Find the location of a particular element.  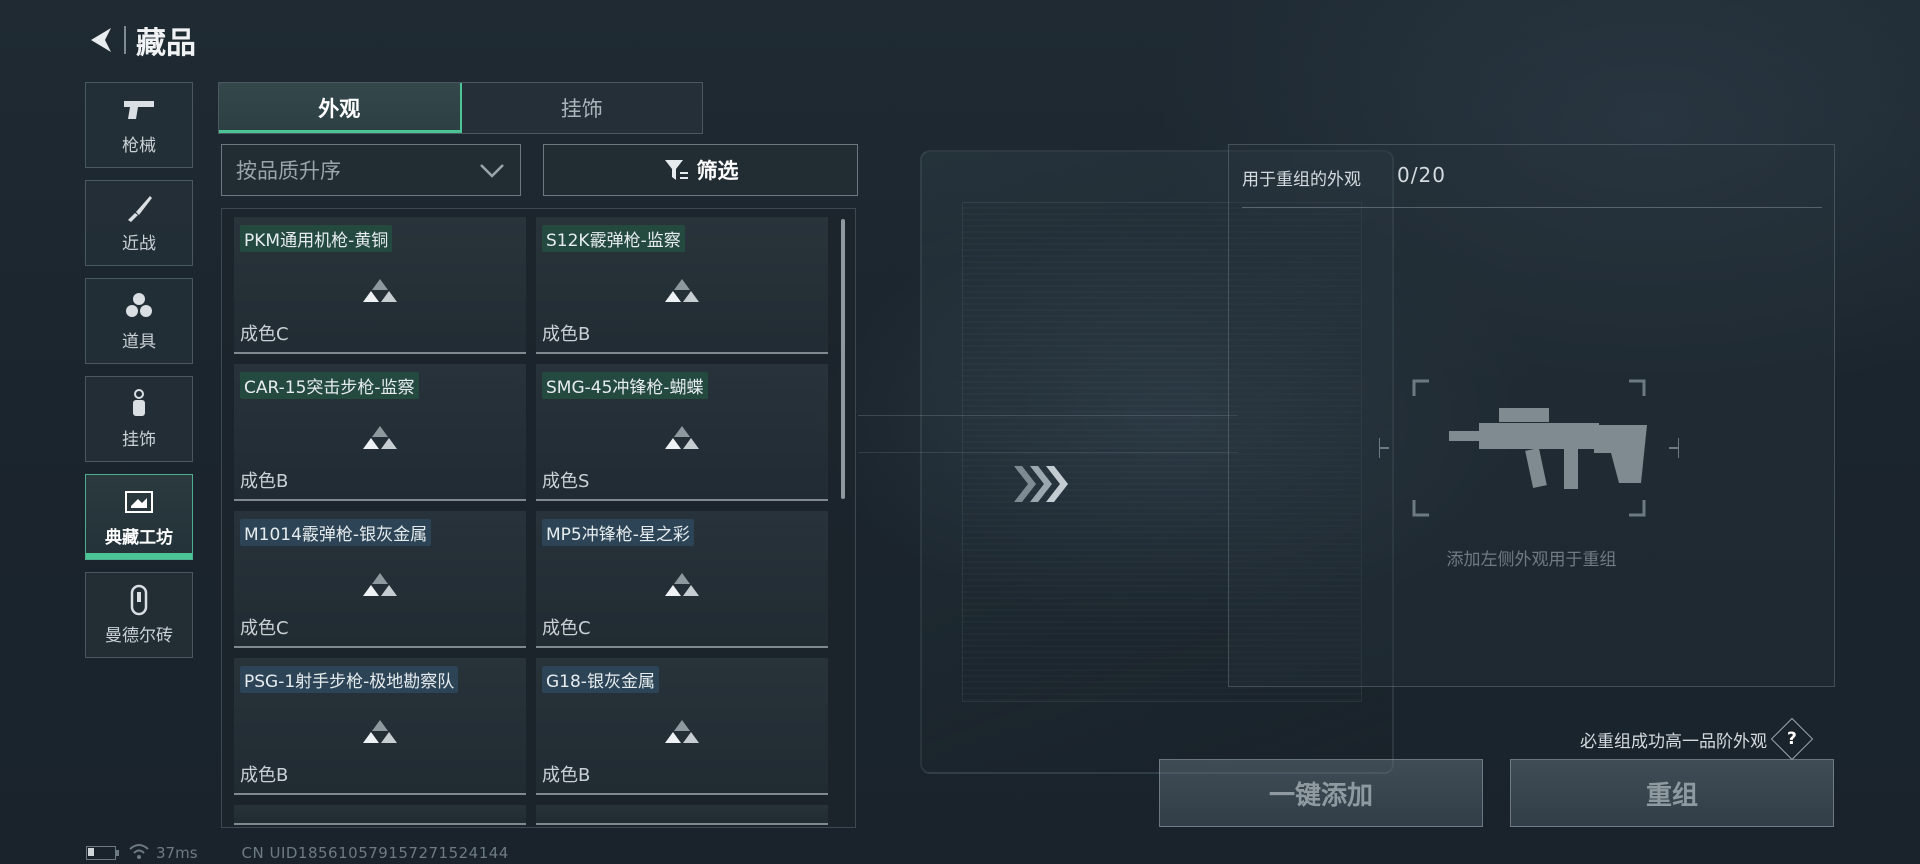

sidebar-item-guns: 枪械 is located at coordinates (139, 125).